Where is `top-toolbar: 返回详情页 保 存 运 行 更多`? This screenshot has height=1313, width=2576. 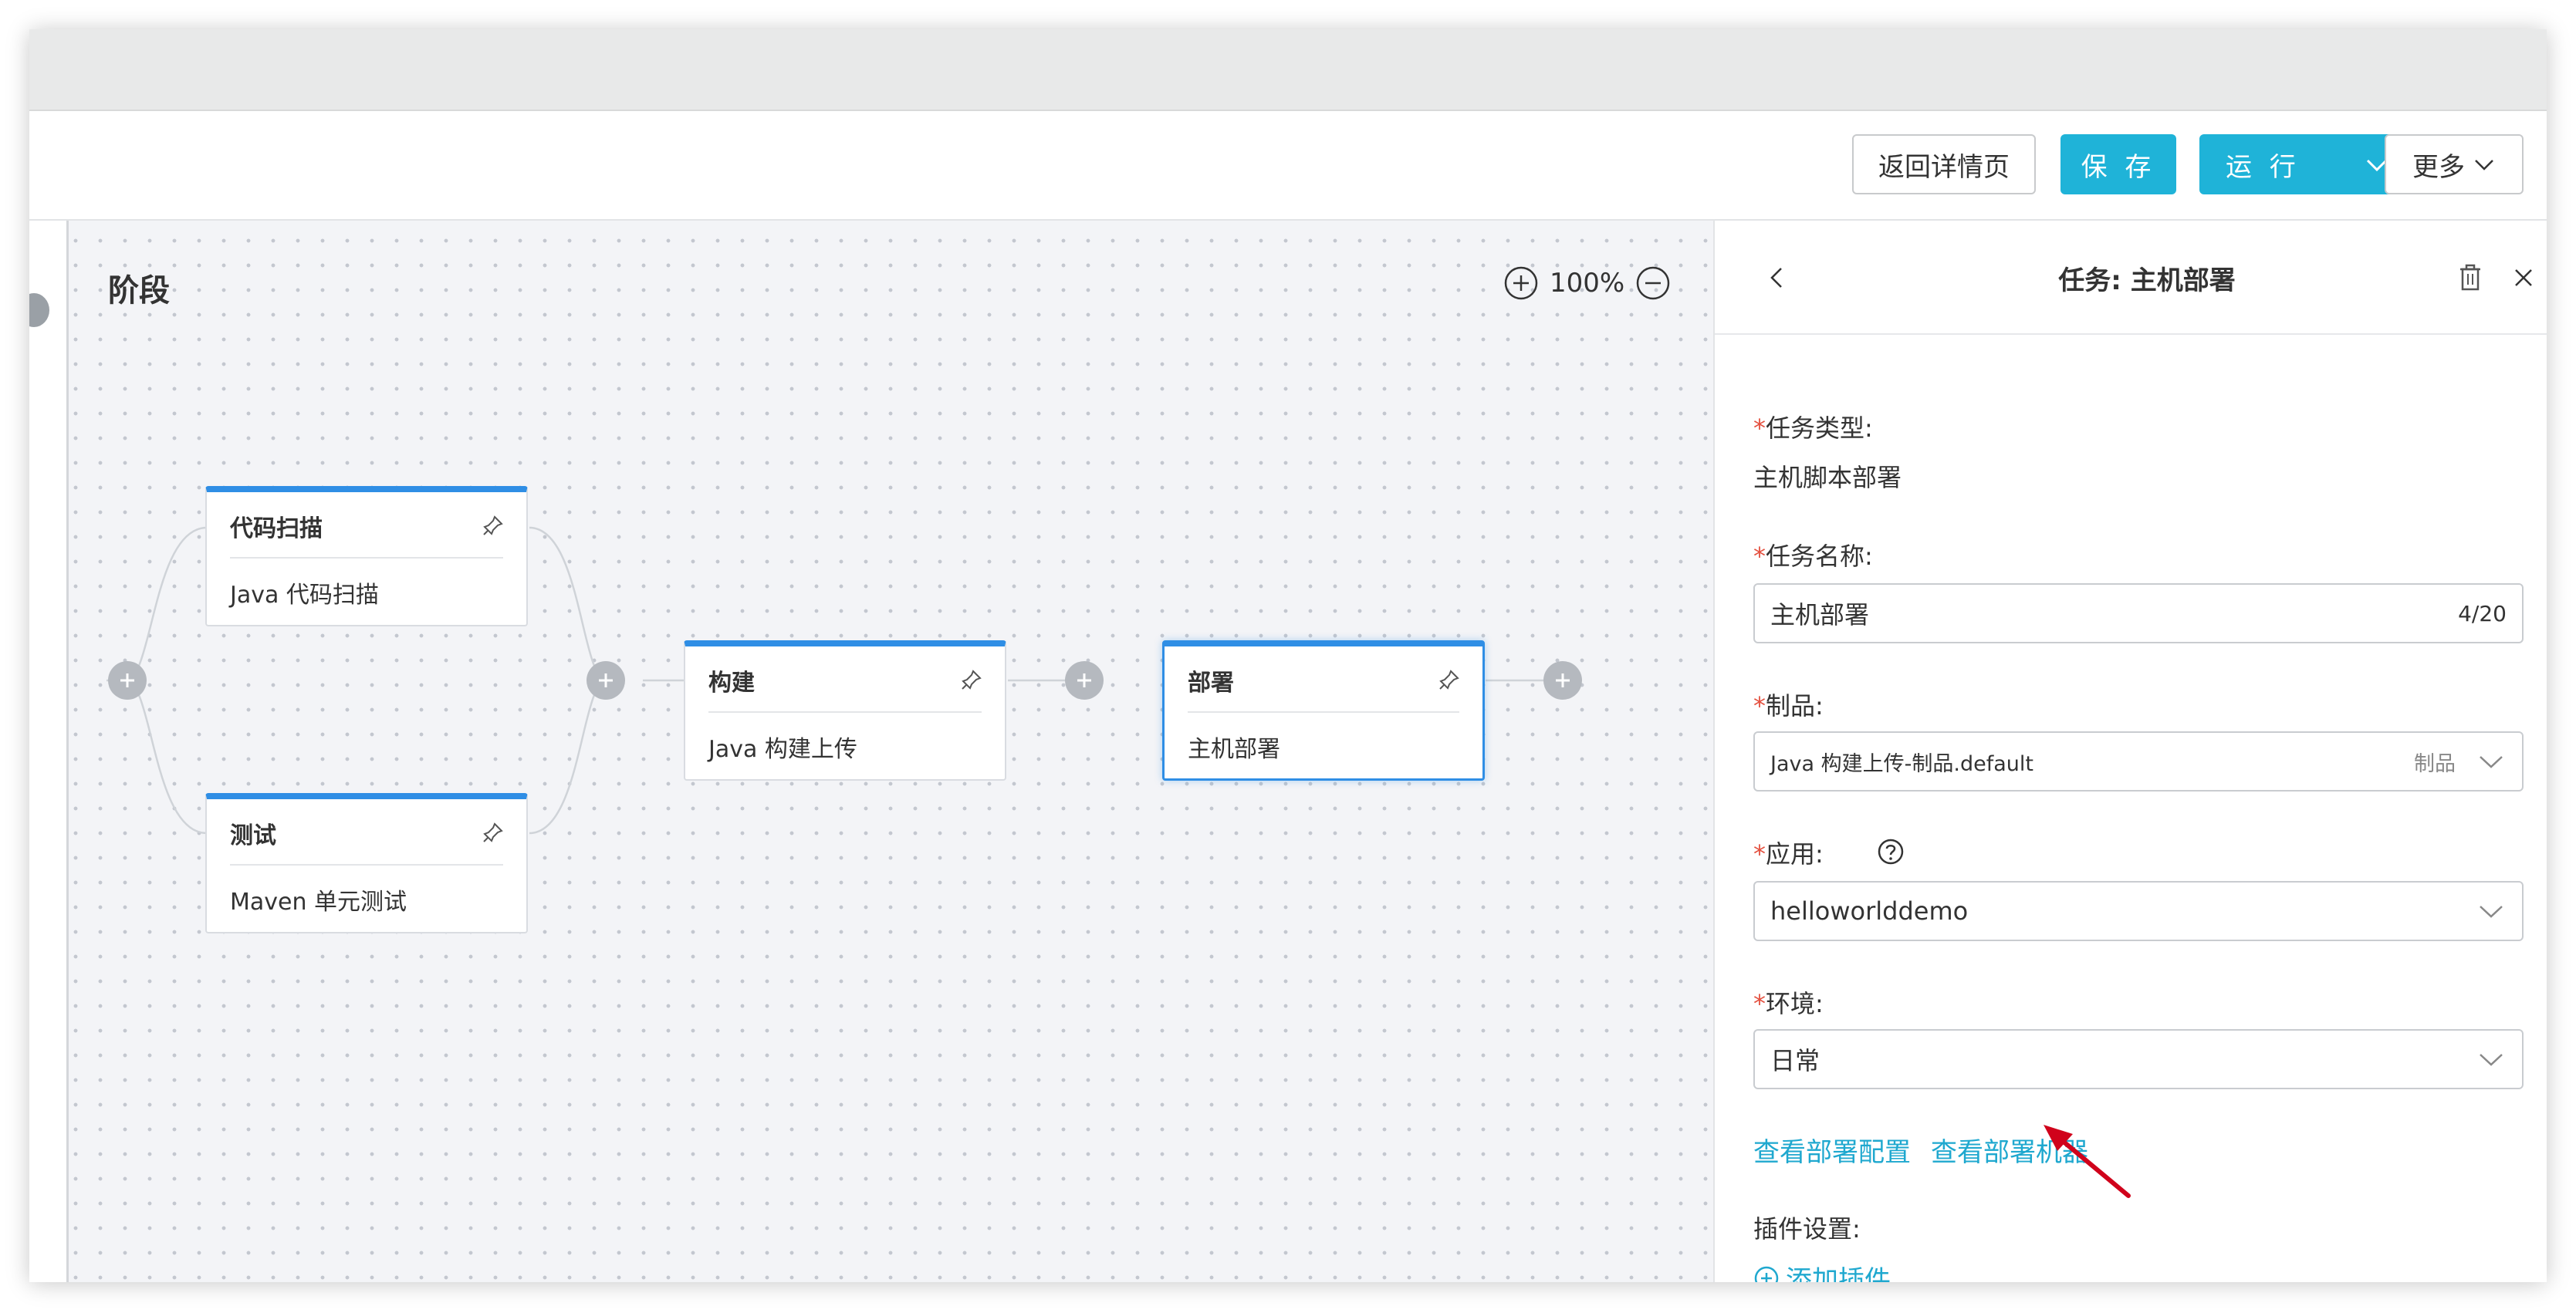 top-toolbar: 返回详情页 保 存 运 行 更多 is located at coordinates (1288, 166).